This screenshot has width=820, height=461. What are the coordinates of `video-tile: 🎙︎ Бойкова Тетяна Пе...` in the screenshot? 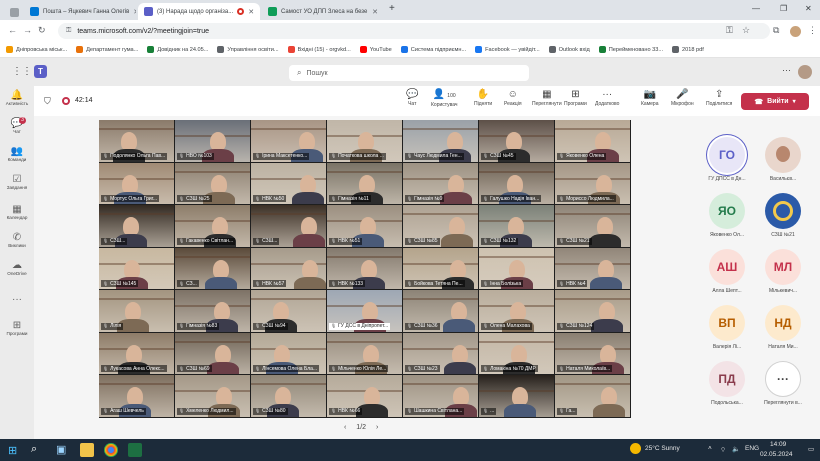 It's located at (440, 268).